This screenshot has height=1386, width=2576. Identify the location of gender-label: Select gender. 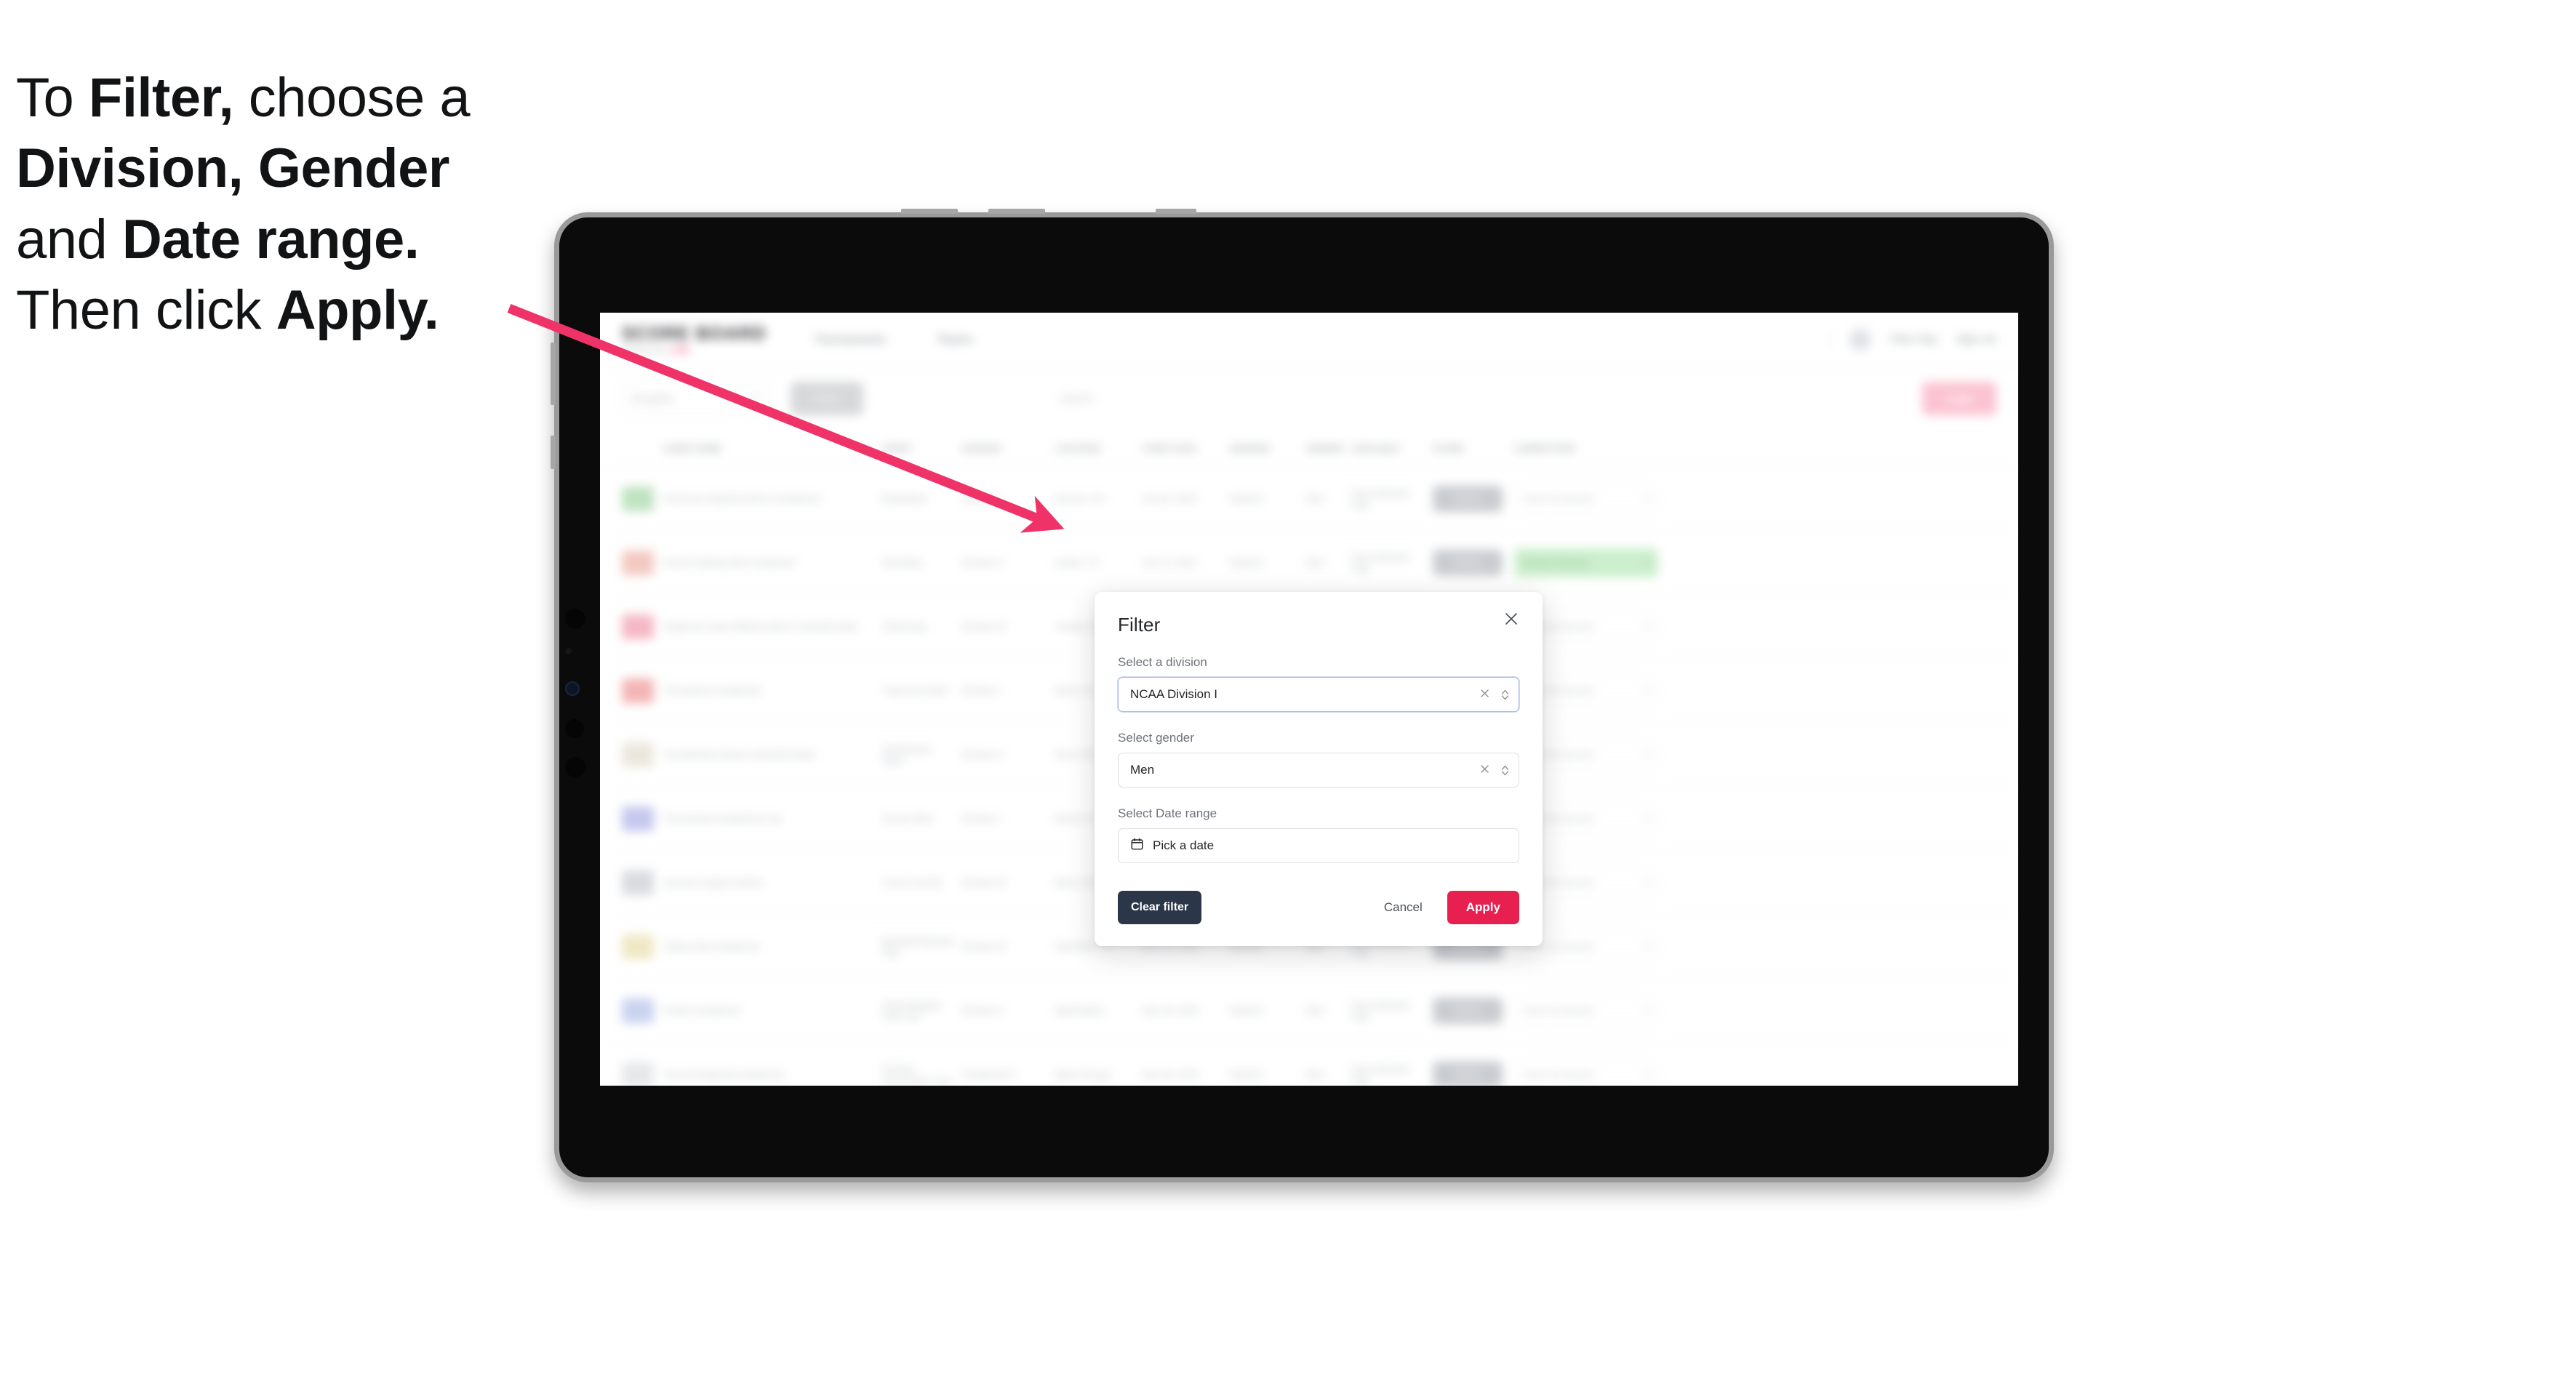
(1156, 738).